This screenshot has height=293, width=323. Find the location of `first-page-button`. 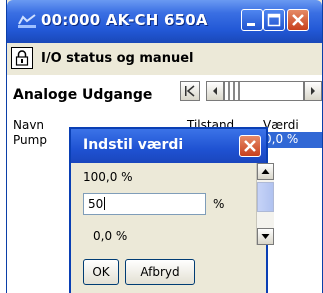

first-page-button is located at coordinates (190, 91).